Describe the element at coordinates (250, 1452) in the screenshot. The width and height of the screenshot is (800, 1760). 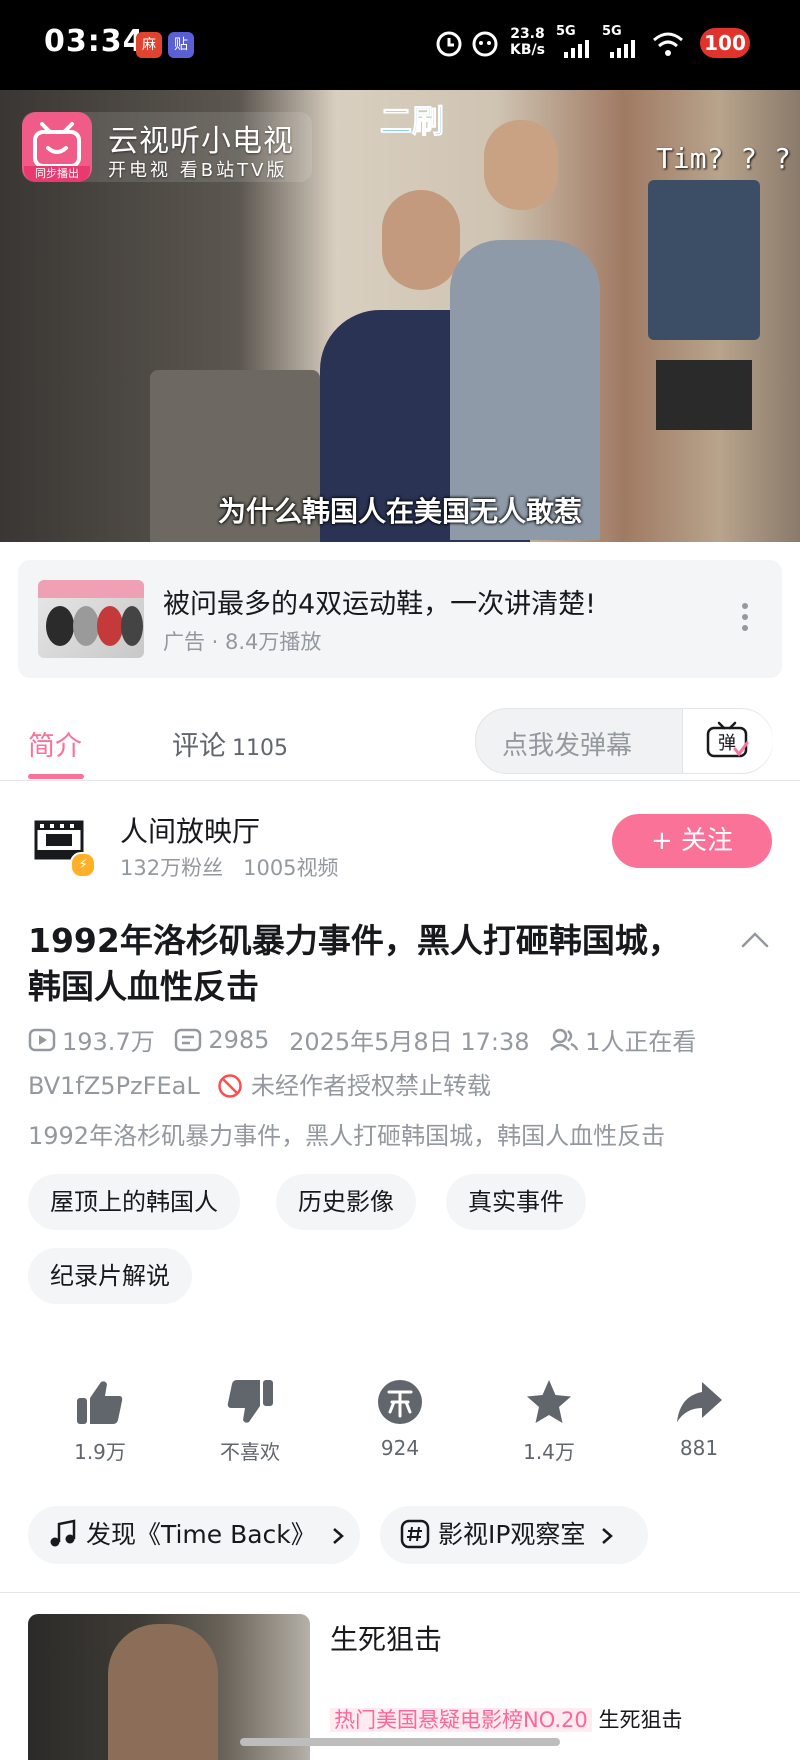
I see `dislike-label: 不喜欢` at that location.